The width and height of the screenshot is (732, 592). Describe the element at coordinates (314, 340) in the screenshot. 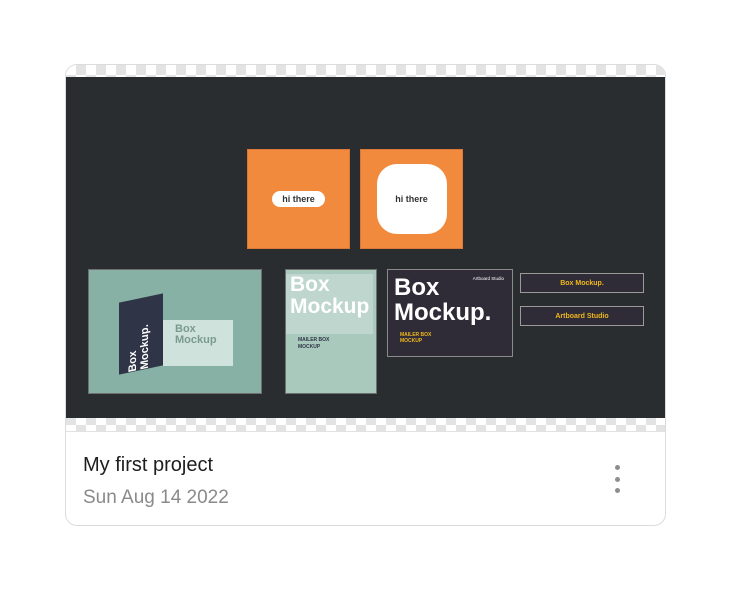

I see `mint-mailer-1: MAILER BOX` at that location.